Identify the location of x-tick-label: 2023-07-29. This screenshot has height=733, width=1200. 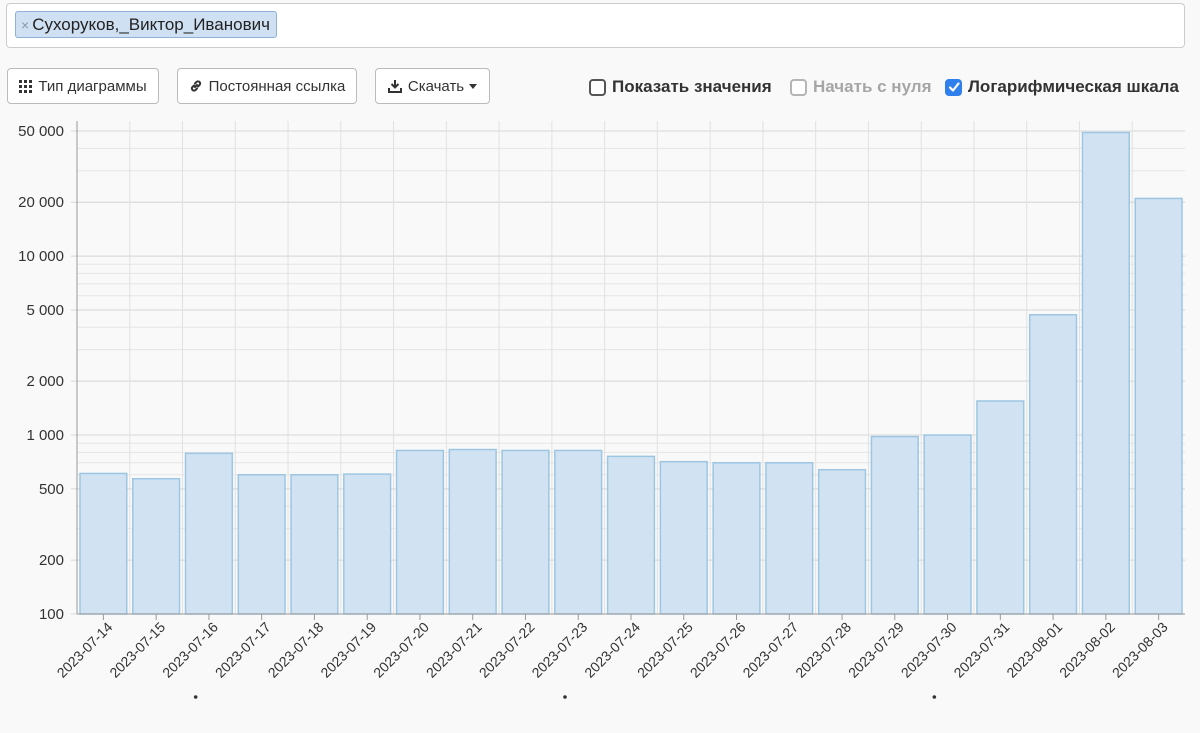
(876, 650).